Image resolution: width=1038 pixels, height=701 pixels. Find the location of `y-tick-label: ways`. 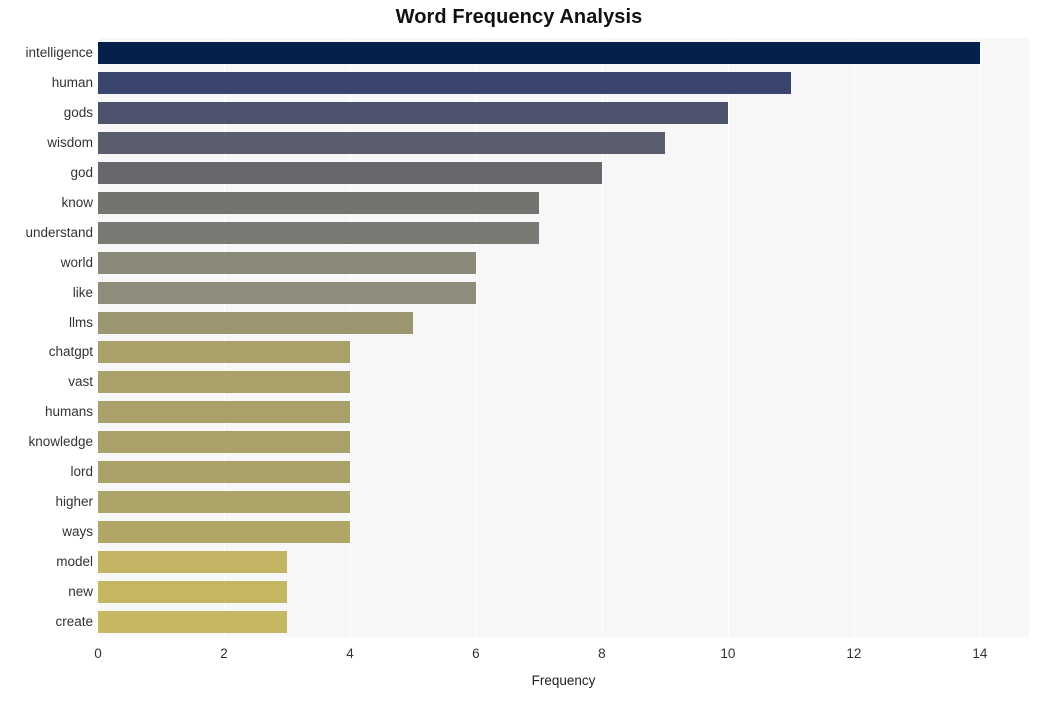

y-tick-label: ways is located at coordinates (77, 532).